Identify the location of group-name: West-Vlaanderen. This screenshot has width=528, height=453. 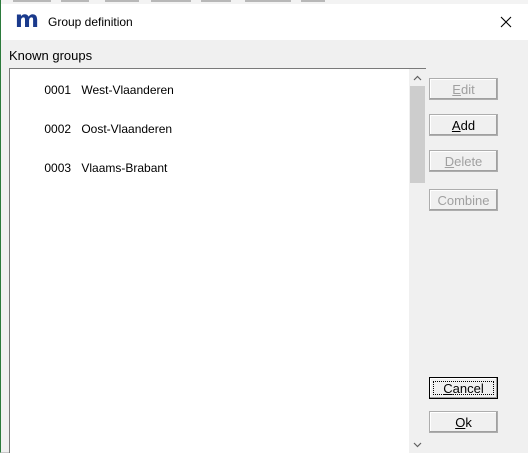
(127, 90).